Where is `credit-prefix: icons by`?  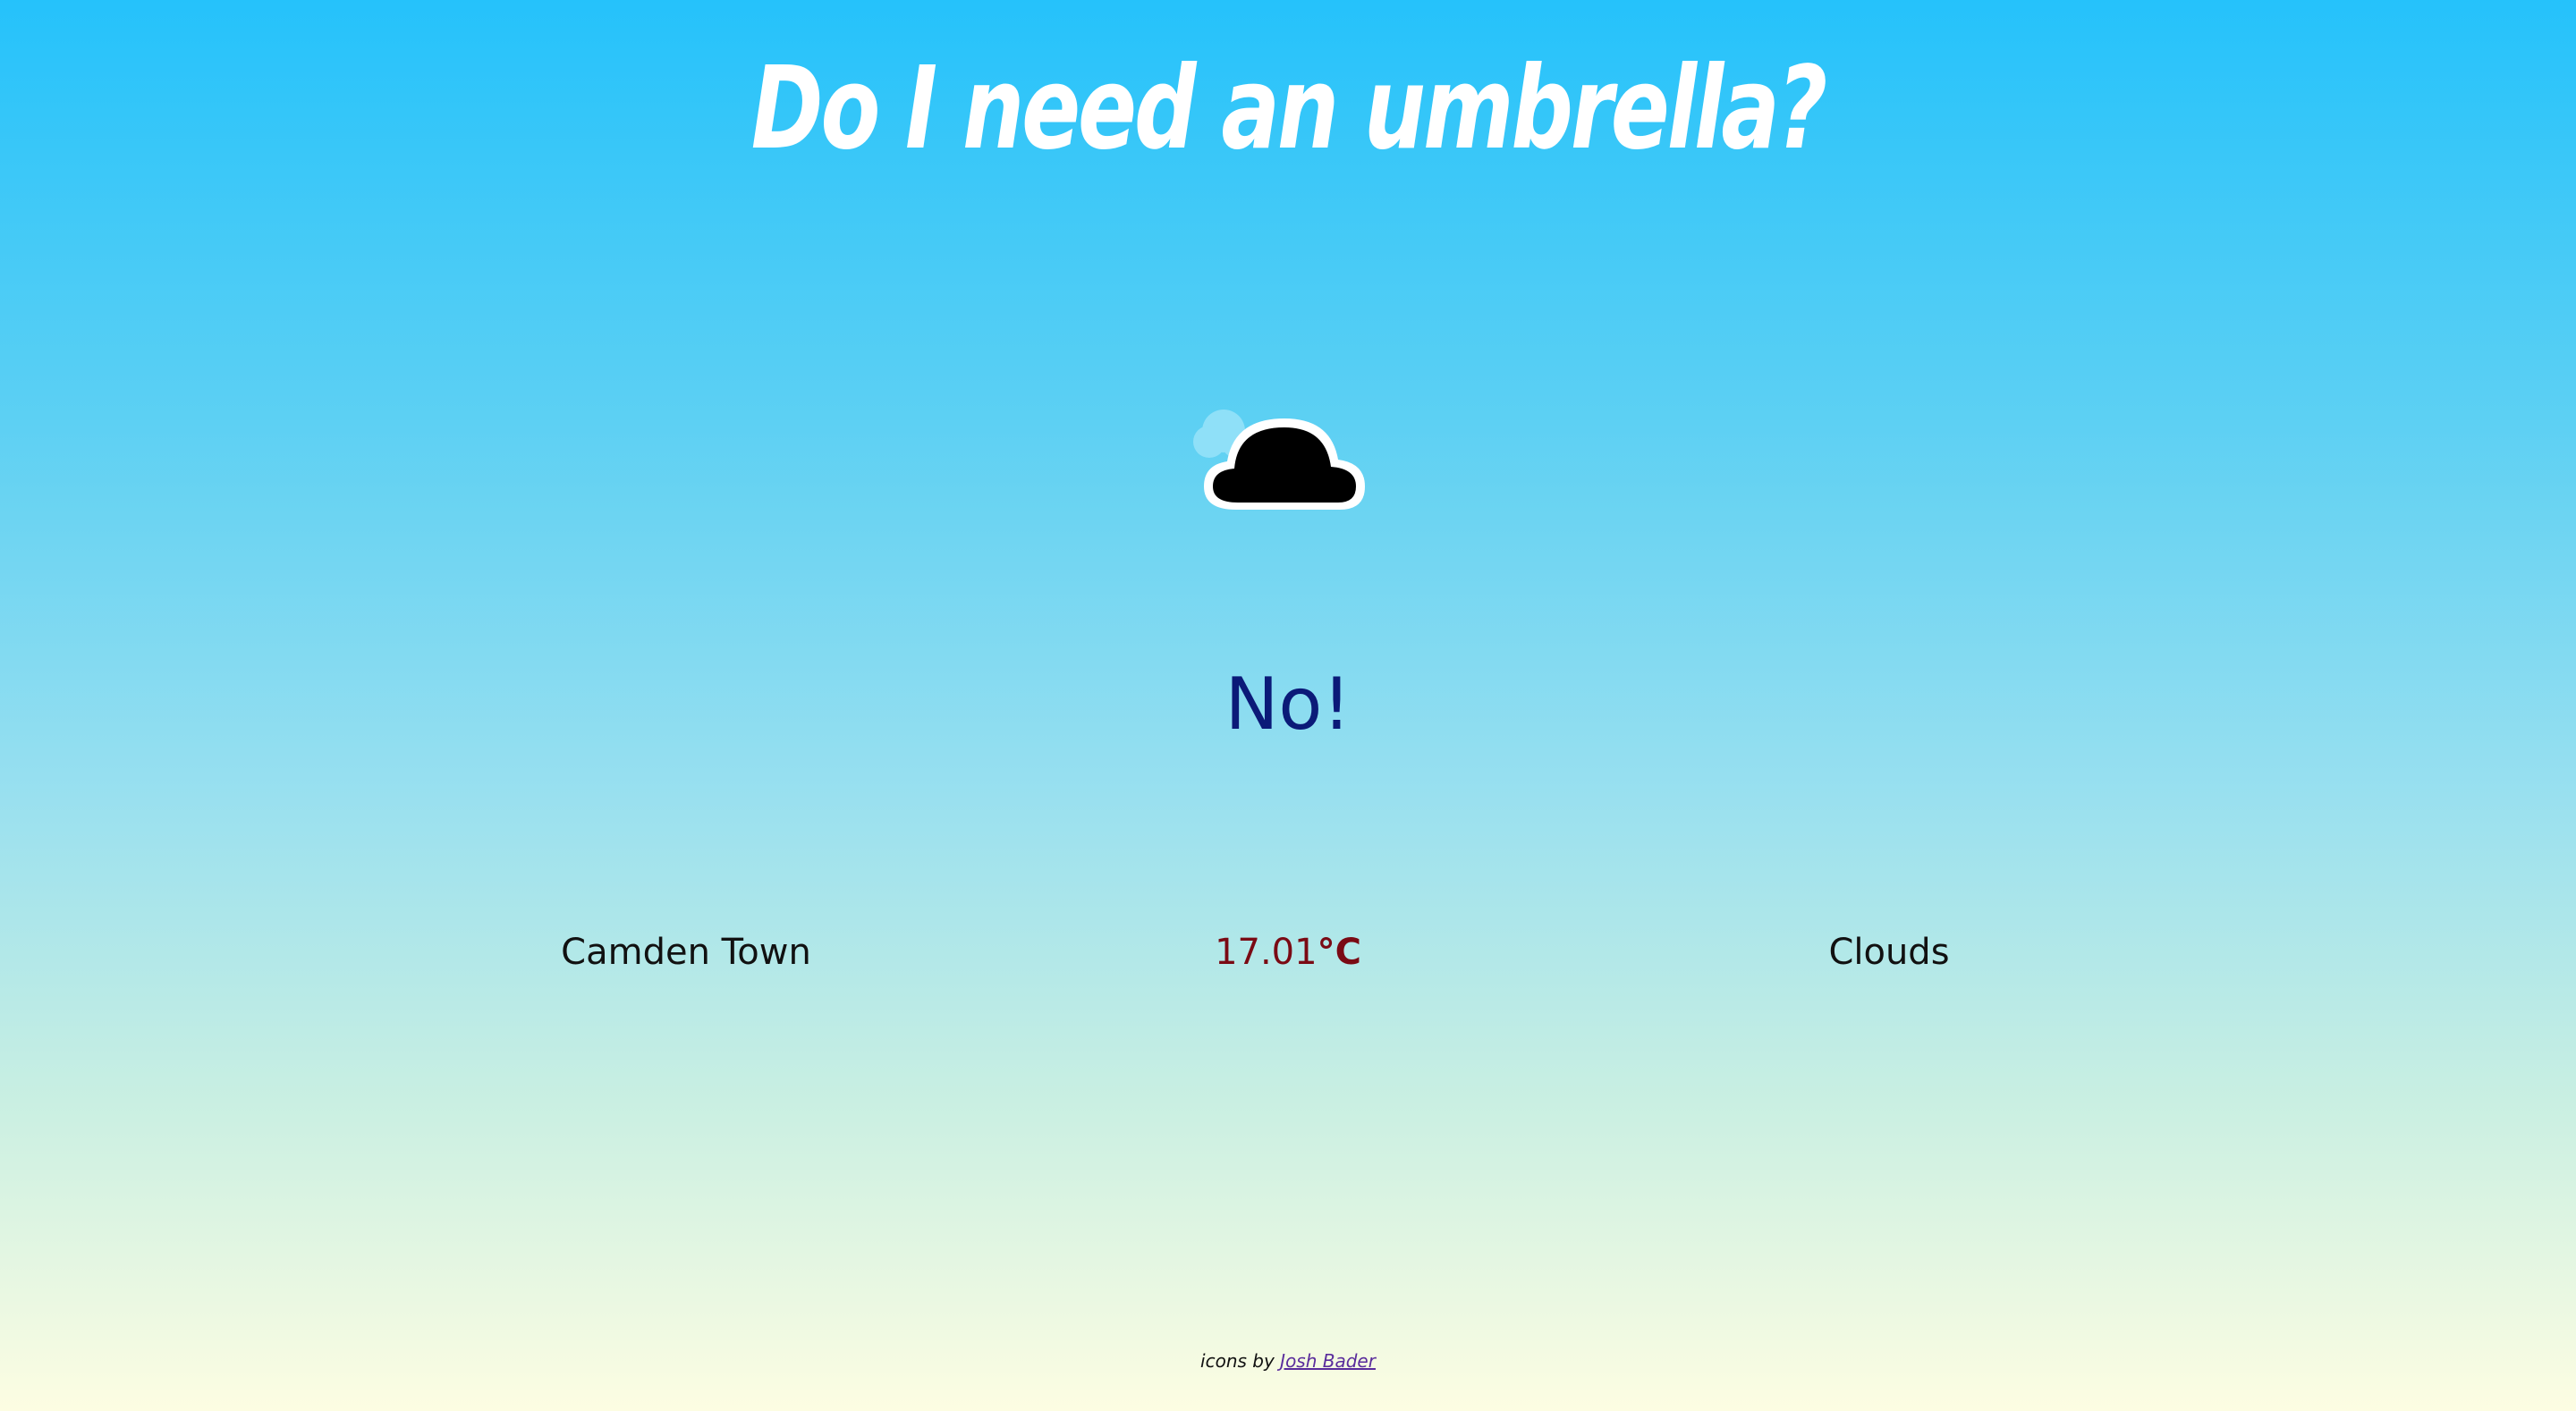
credit-prefix: icons by is located at coordinates (1237, 1361).